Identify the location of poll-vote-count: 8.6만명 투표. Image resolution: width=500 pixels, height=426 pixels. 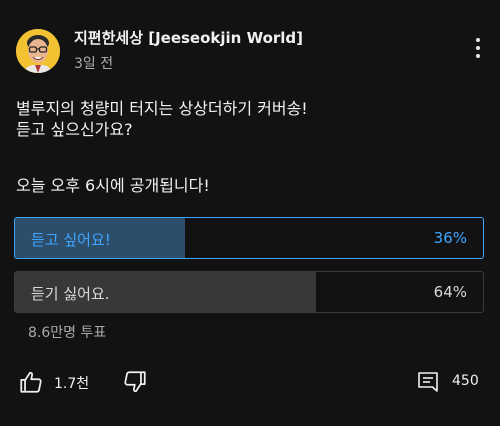
(67, 333).